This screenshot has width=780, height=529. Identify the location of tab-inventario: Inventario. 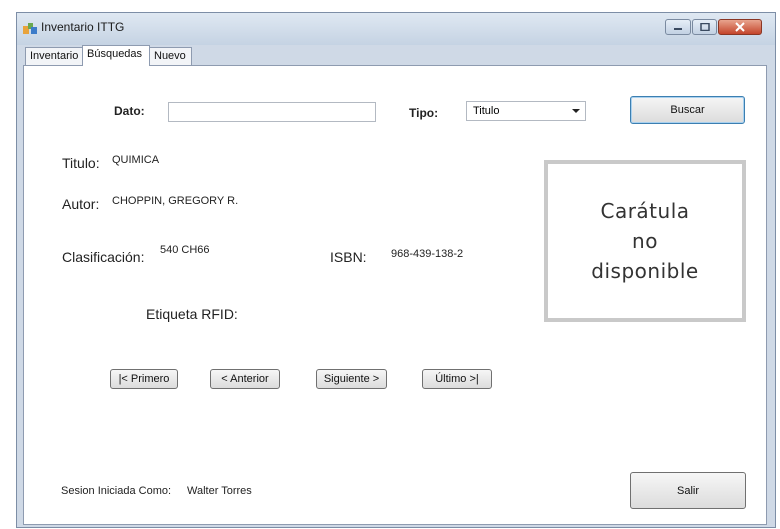
(54, 56).